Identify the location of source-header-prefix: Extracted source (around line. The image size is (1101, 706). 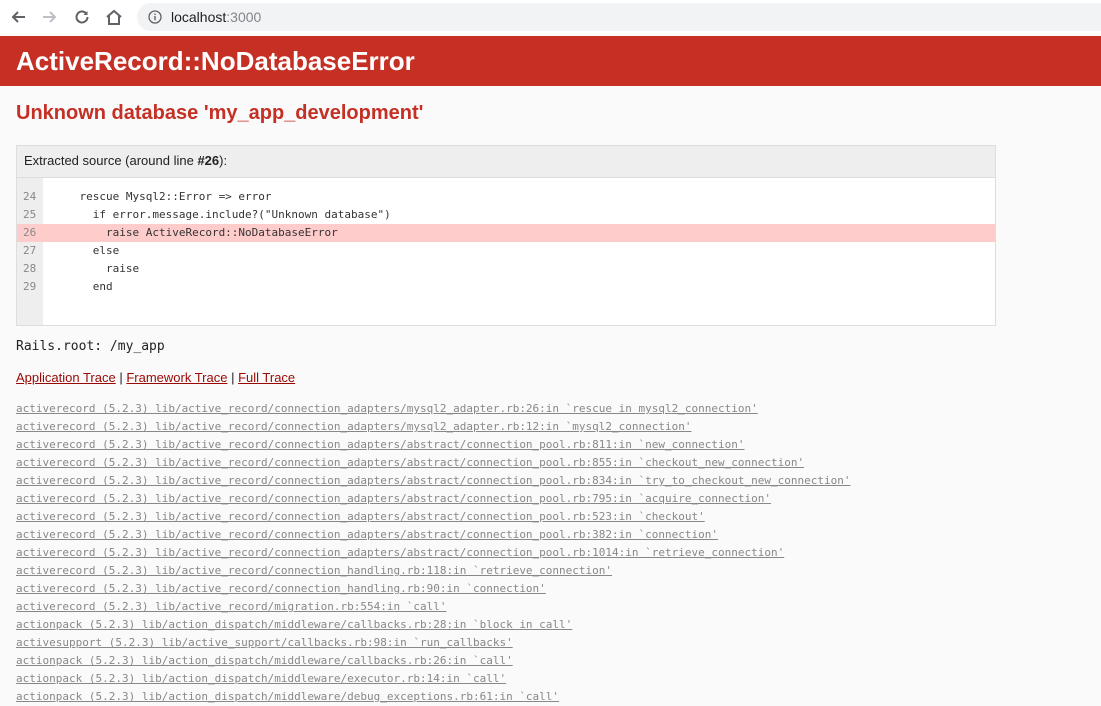
(111, 160).